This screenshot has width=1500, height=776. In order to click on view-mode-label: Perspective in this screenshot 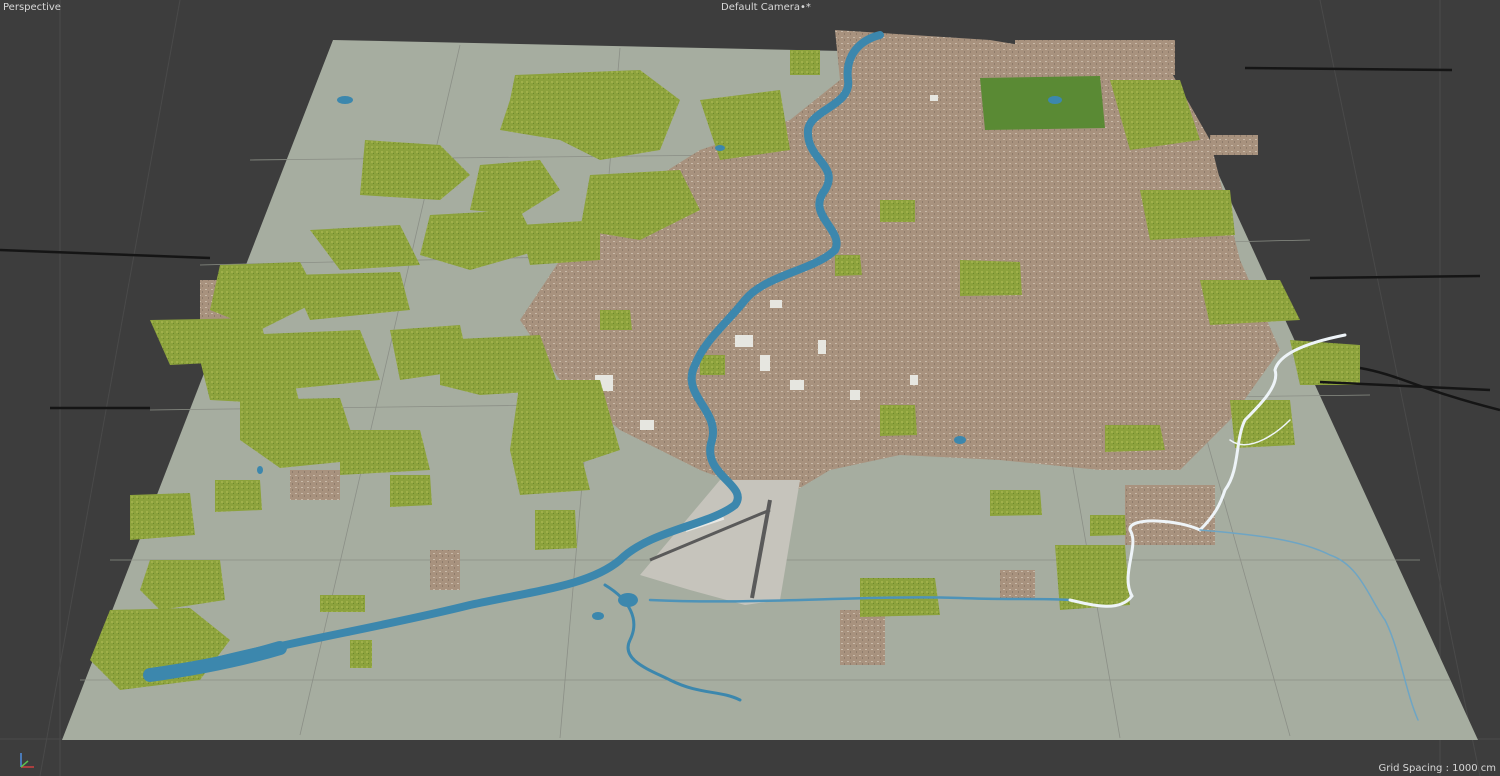, I will do `click(32, 8)`.